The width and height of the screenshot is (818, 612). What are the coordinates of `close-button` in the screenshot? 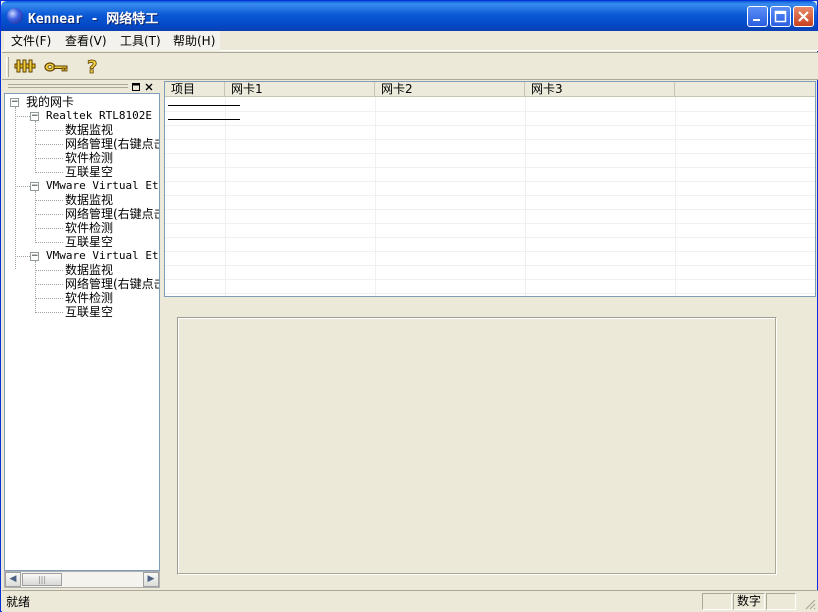 It's located at (803, 16).